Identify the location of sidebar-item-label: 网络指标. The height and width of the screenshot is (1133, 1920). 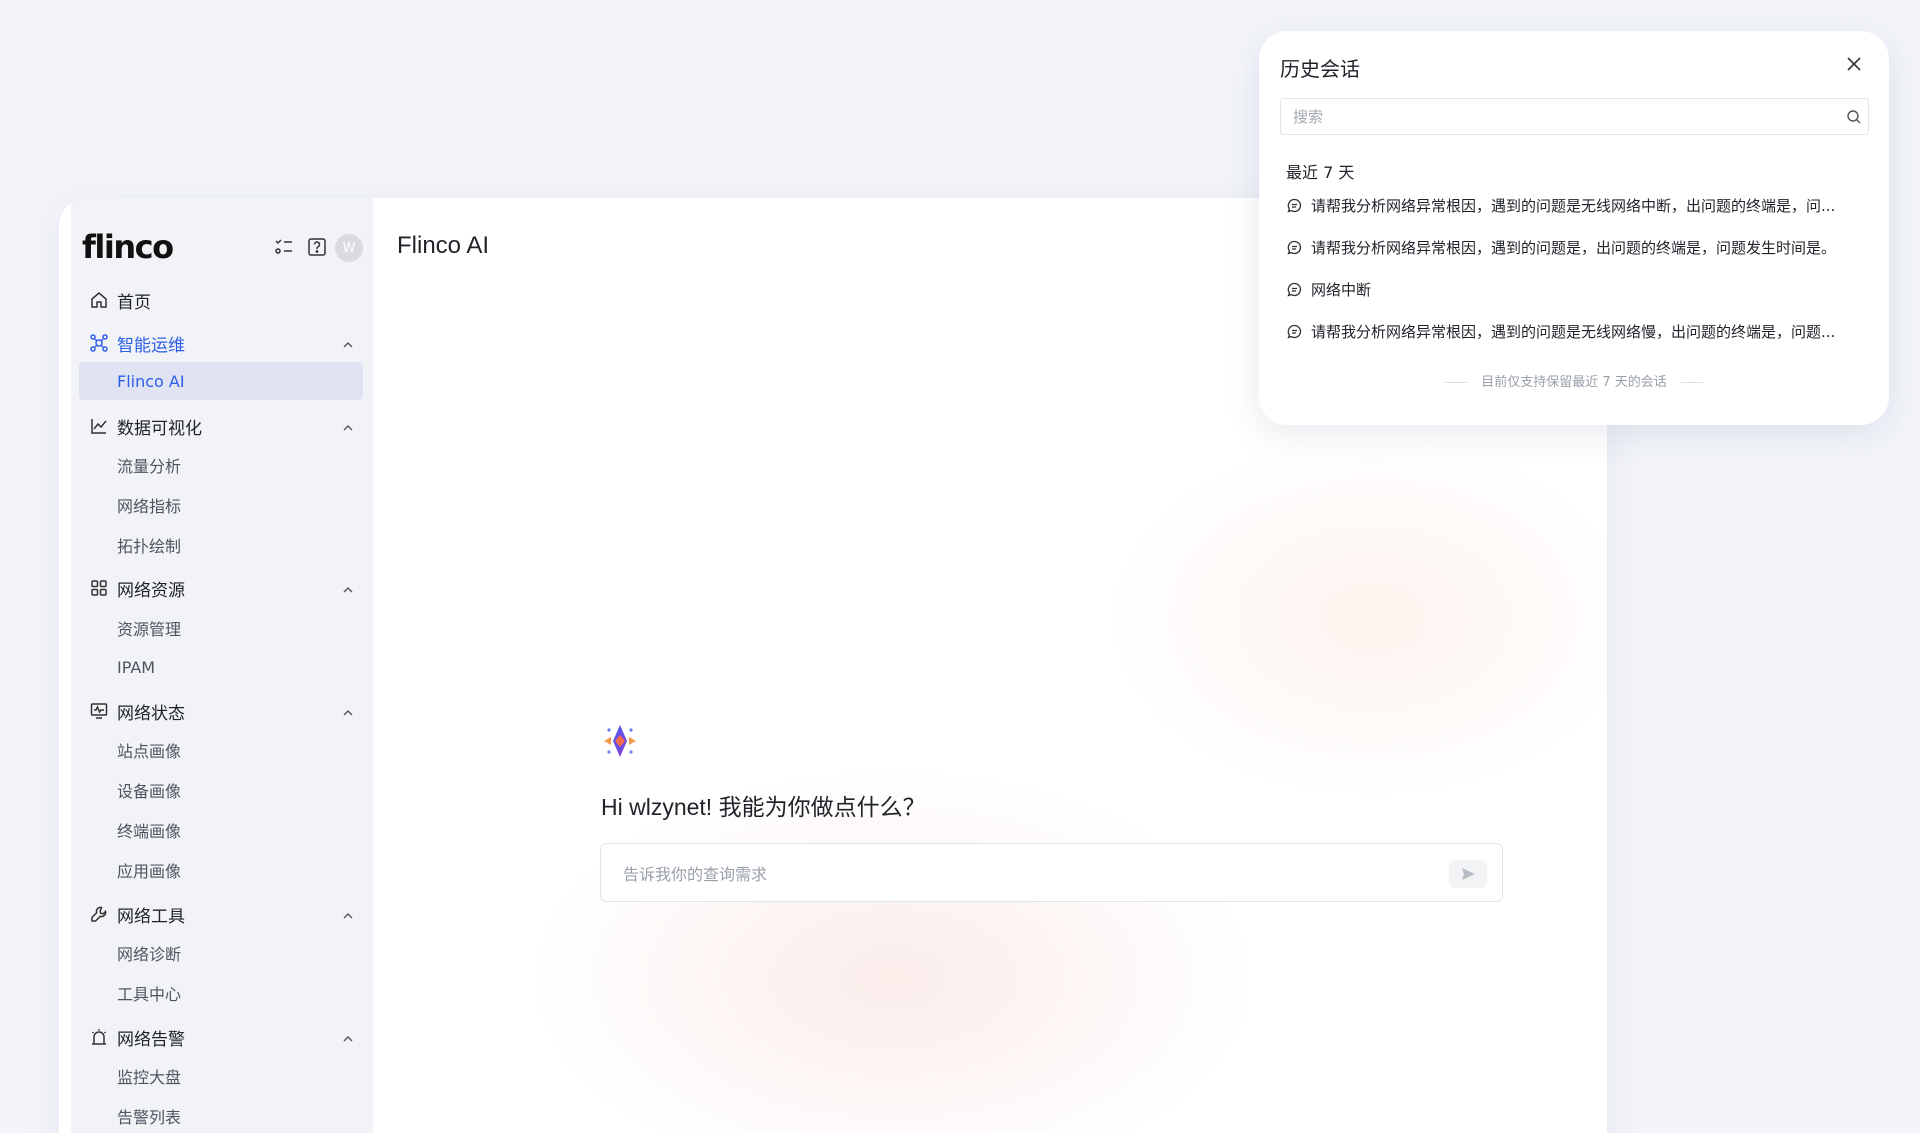
(149, 506).